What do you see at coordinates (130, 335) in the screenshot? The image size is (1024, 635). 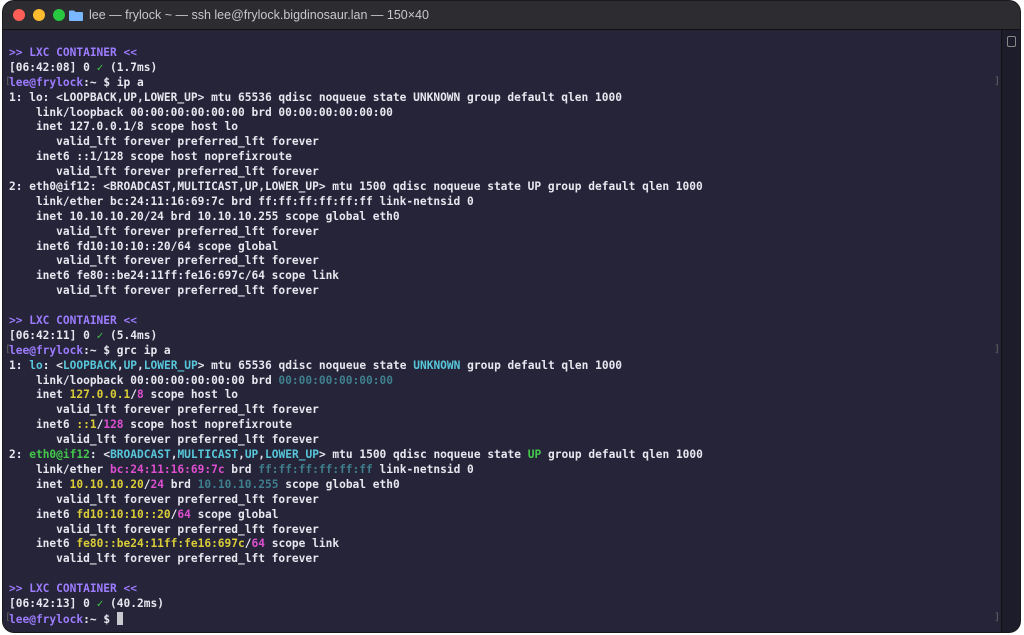 I see `terminal-text: (5.4ms)` at bounding box center [130, 335].